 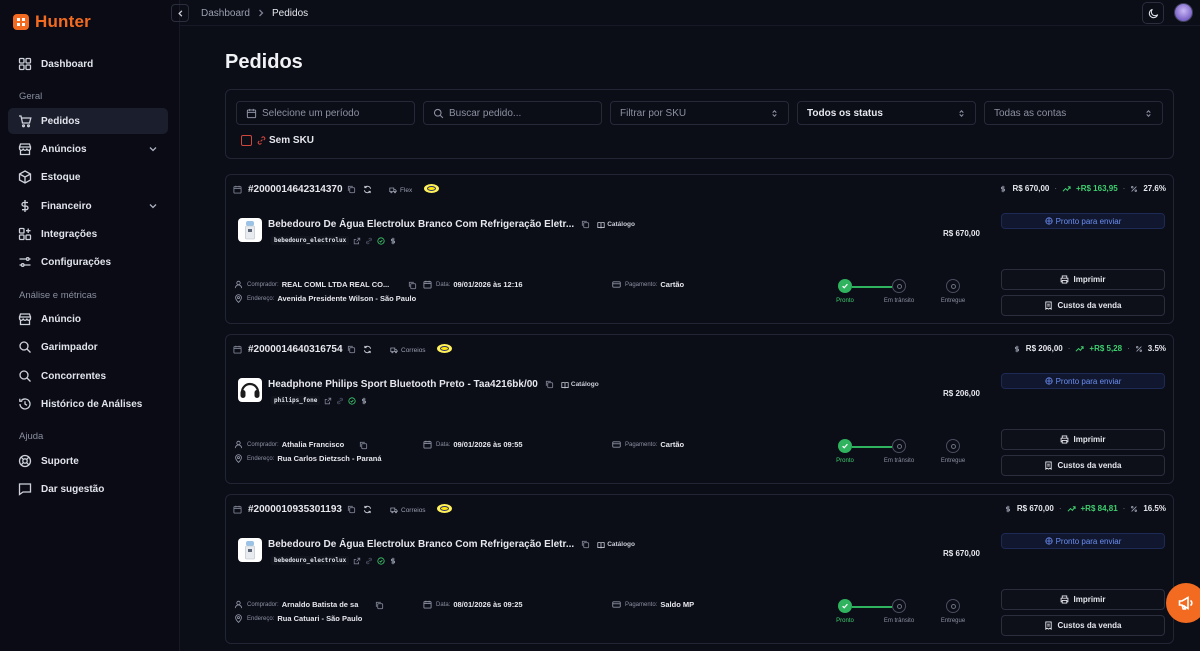 I want to click on sidebar-item-historico: Histórico de Análises, so click(x=88, y=404).